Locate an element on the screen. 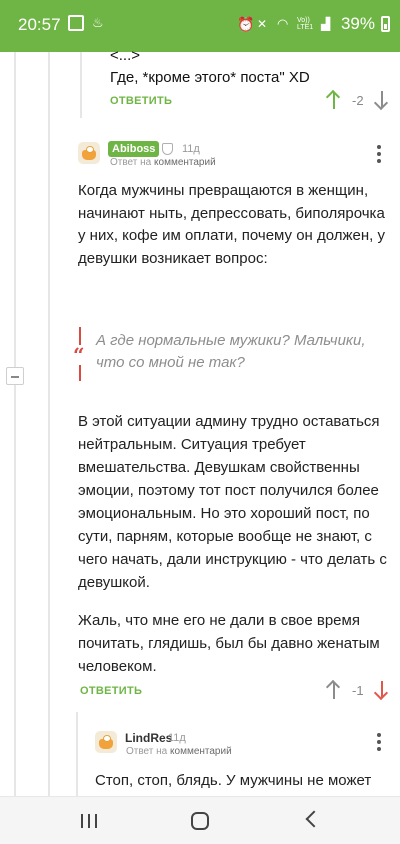 This screenshot has width=400, height=844. vote-controls: -2 is located at coordinates (358, 100).